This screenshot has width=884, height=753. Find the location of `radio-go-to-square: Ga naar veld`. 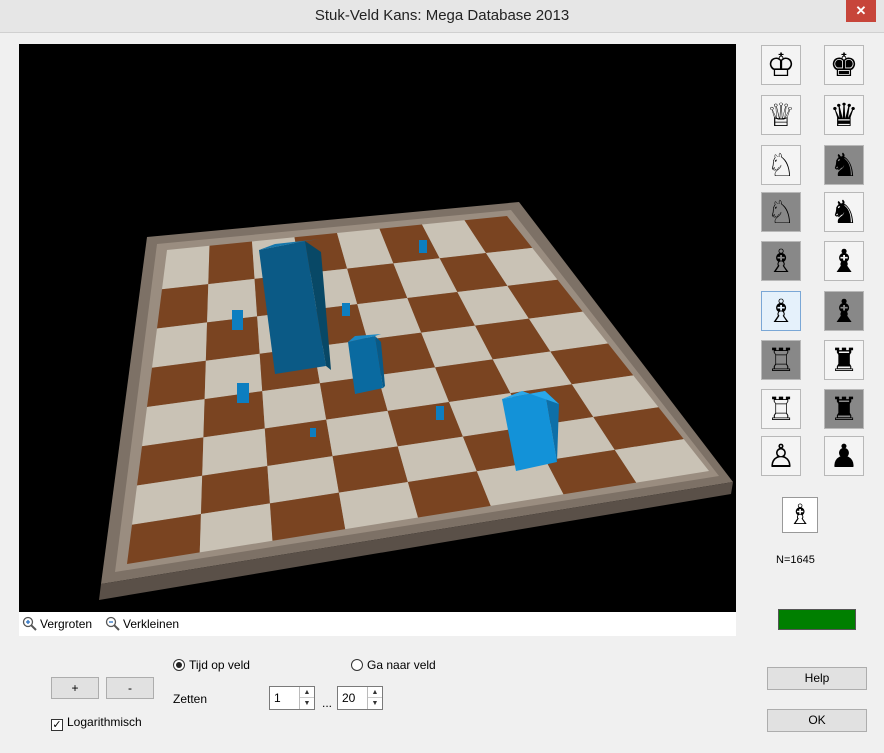

radio-go-to-square: Ga naar veld is located at coordinates (393, 665).